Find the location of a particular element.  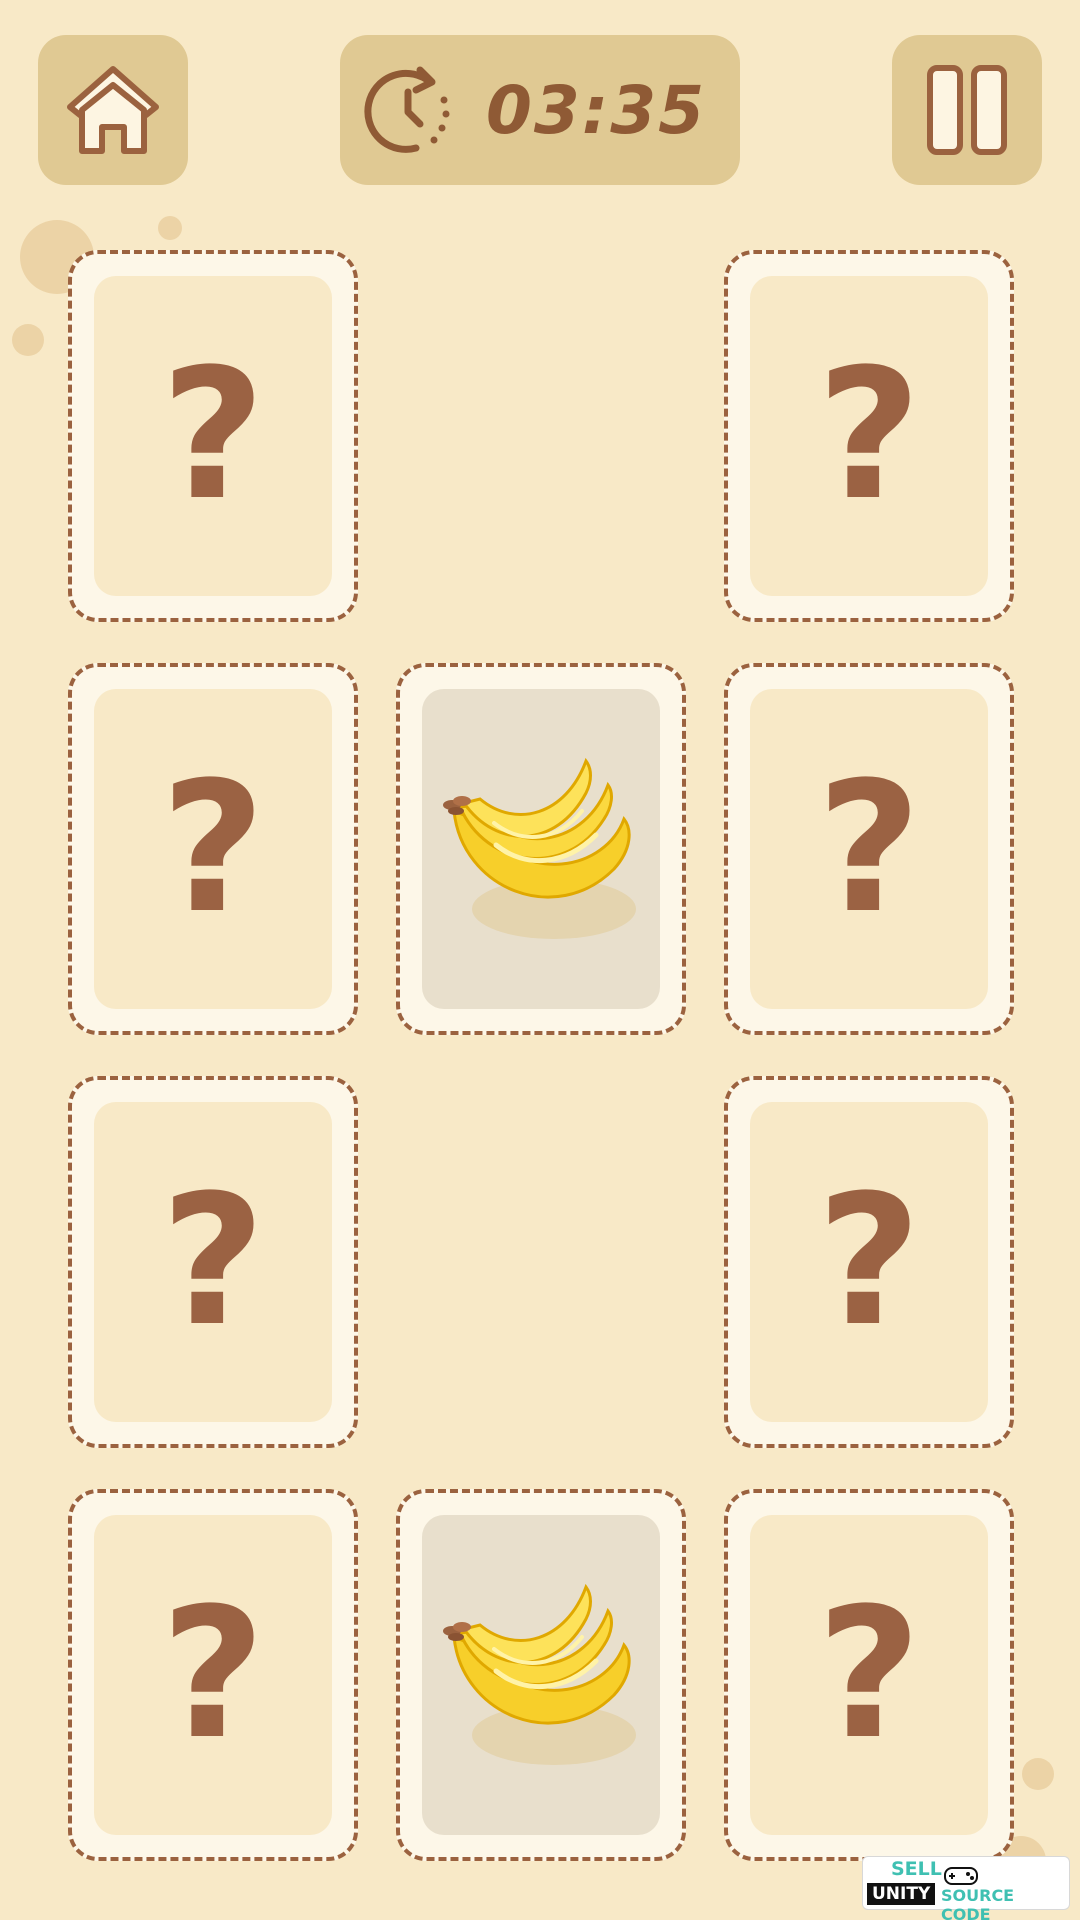

watermark-sell: SELL is located at coordinates (916, 1869).